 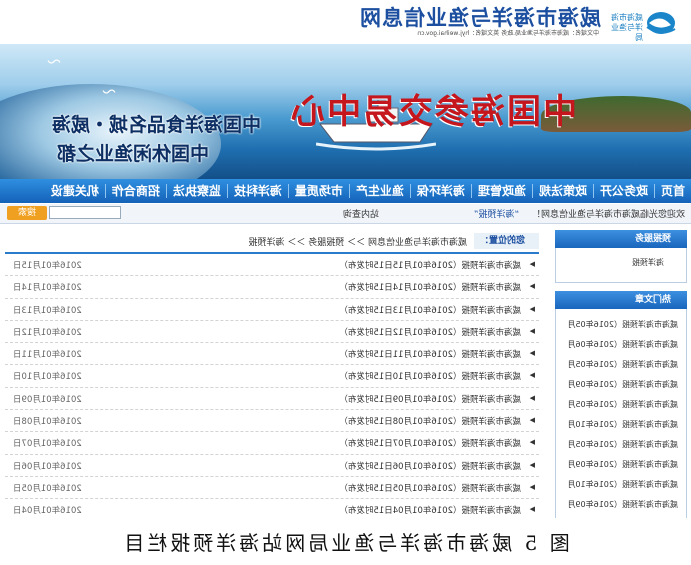 What do you see at coordinates (156, 125) in the screenshot?
I see `banner-slogan-1: 中国海洋食品名城・威海` at bounding box center [156, 125].